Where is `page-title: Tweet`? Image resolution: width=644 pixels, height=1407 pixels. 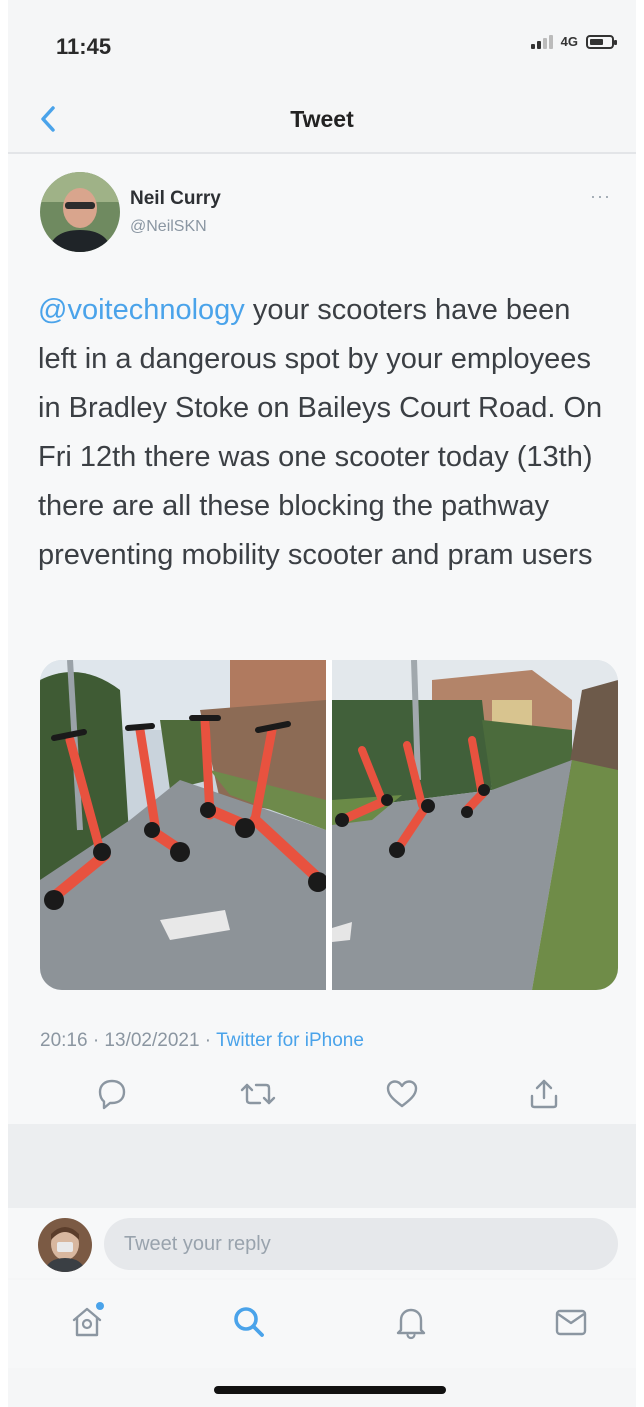
page-title: Tweet is located at coordinates (322, 119).